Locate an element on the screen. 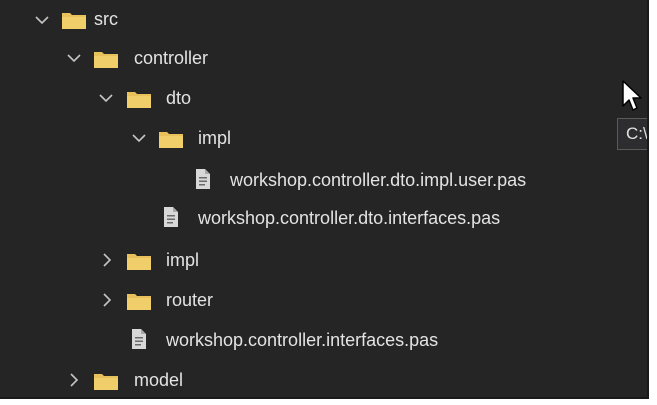 This screenshot has width=657, height=405. tree-item-src: src is located at coordinates (323, 20).